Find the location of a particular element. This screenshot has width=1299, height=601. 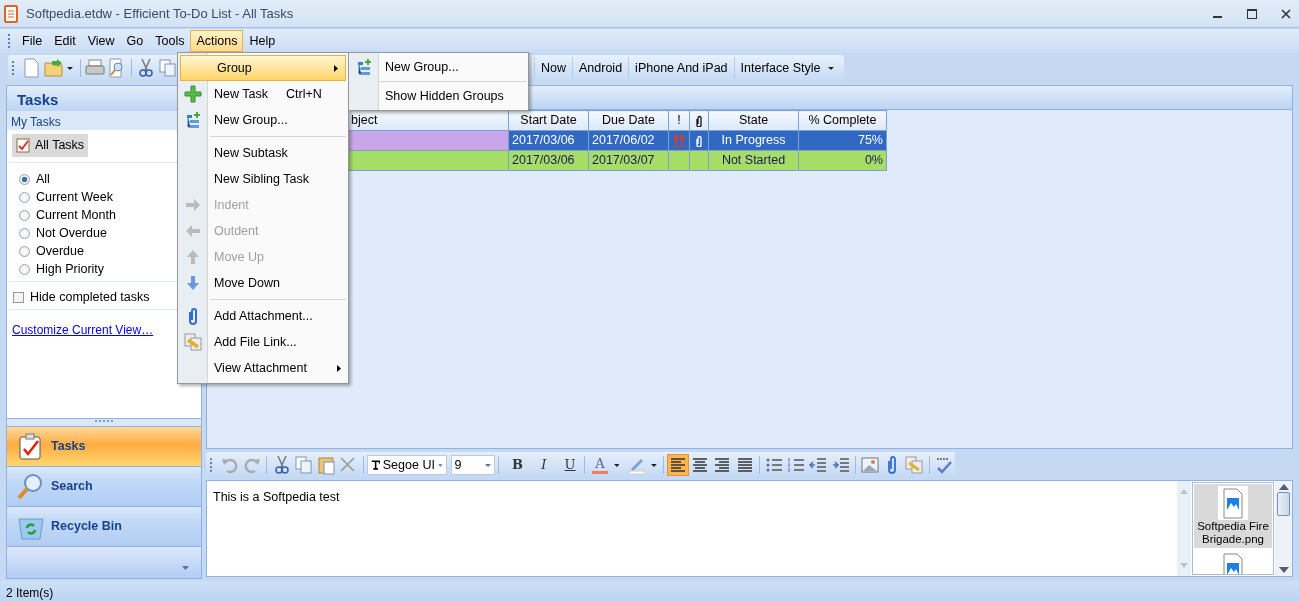

align-left-button is located at coordinates (677, 465).